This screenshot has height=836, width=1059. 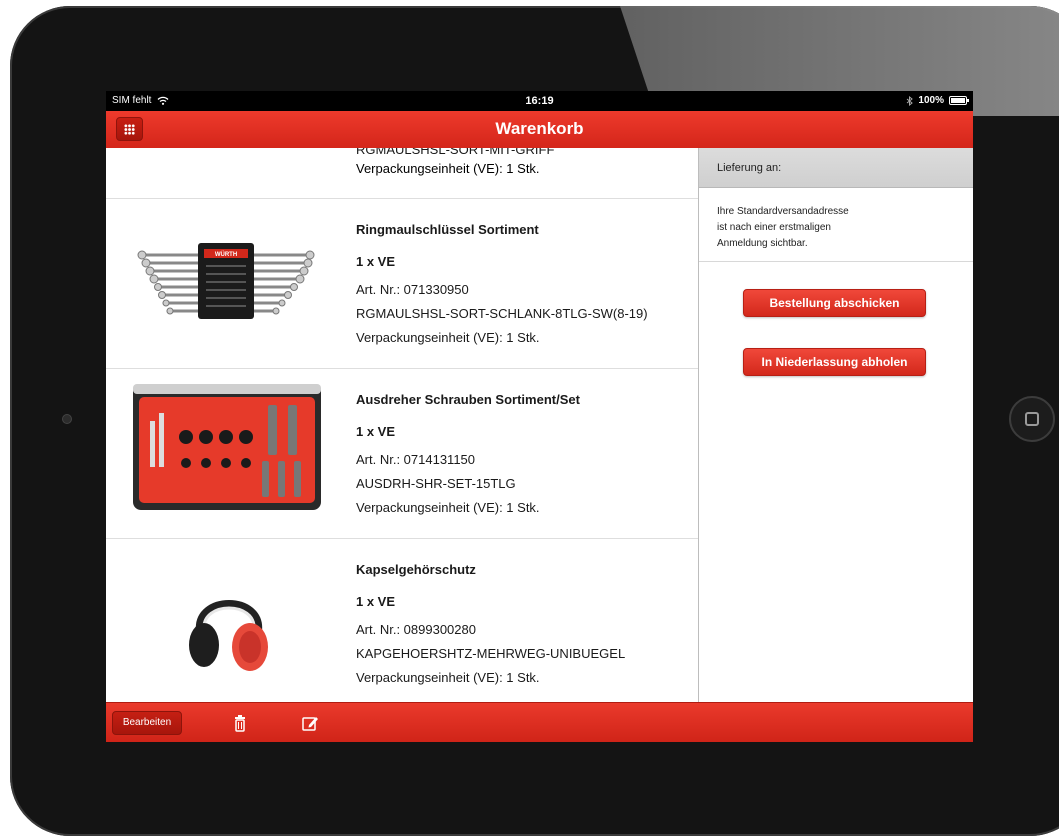 What do you see at coordinates (416, 459) in the screenshot?
I see `item-article-number: Art. Nr.: 0714131150` at bounding box center [416, 459].